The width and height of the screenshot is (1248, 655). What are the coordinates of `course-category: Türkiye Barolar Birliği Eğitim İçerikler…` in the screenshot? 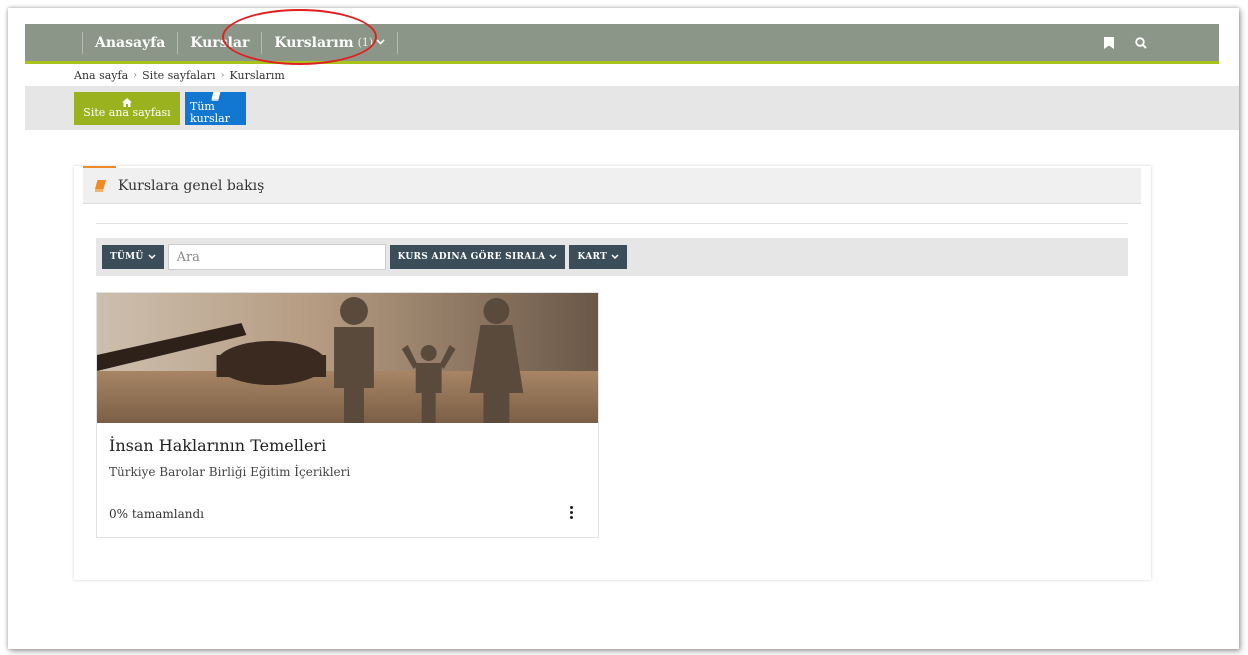 It's located at (230, 472).